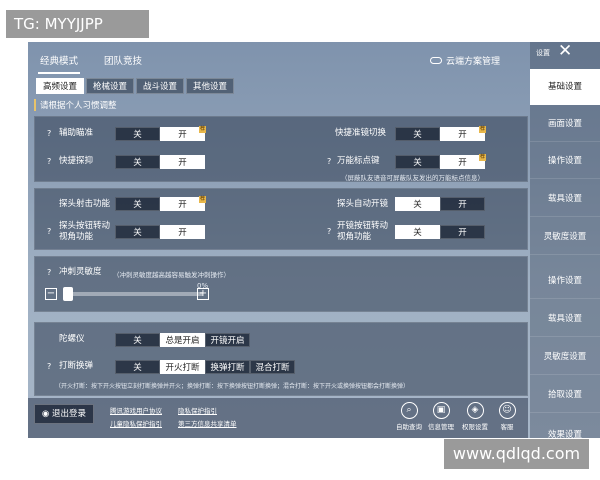  I want to click on logout-button: ◉ 退出登录, so click(64, 414).